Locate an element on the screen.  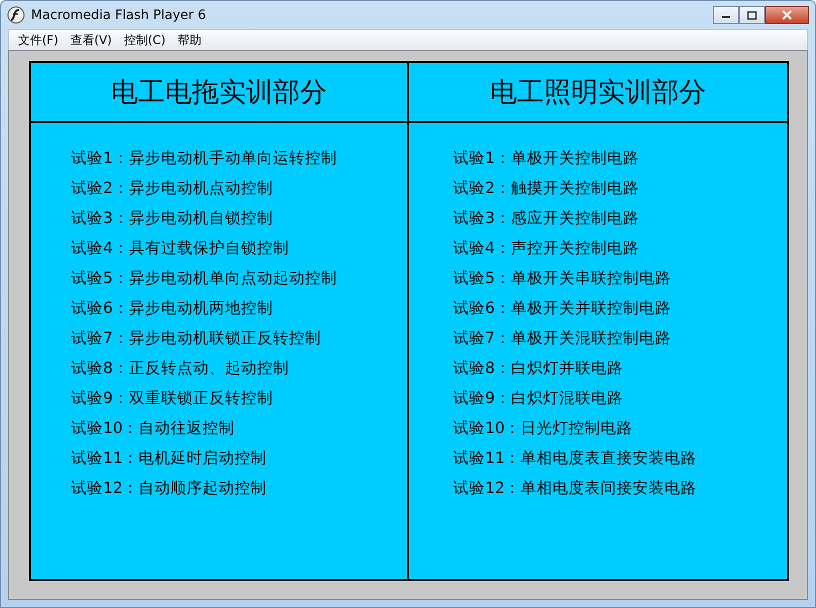
lesson-link: 试验9：双重联锁正反转控制 is located at coordinates (239, 398).